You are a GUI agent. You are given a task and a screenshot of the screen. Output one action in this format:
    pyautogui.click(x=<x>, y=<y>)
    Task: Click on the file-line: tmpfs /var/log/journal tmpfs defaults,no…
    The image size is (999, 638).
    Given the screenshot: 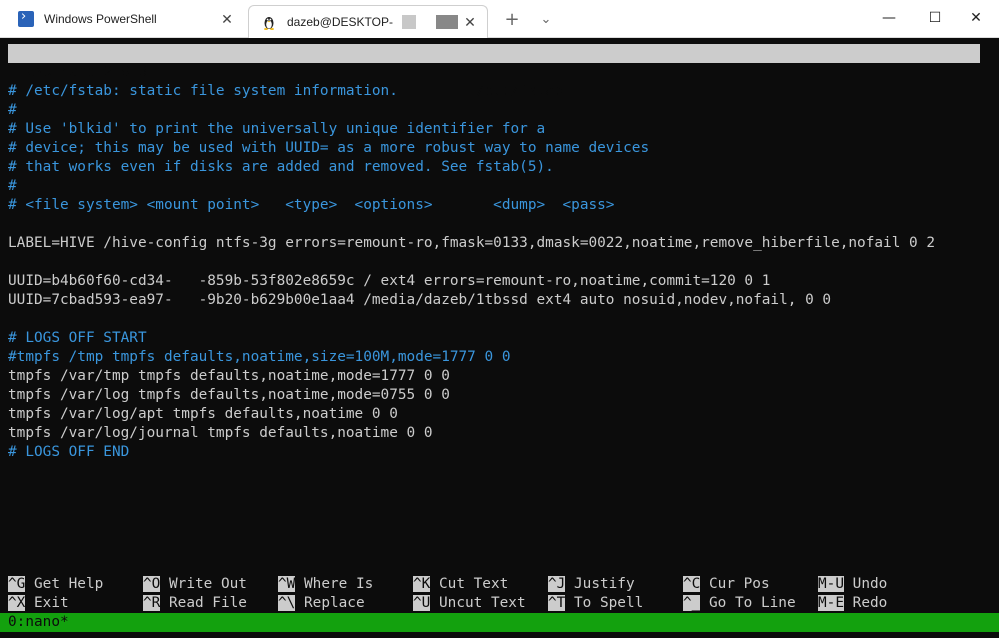 What is the action you would take?
    pyautogui.click(x=220, y=433)
    